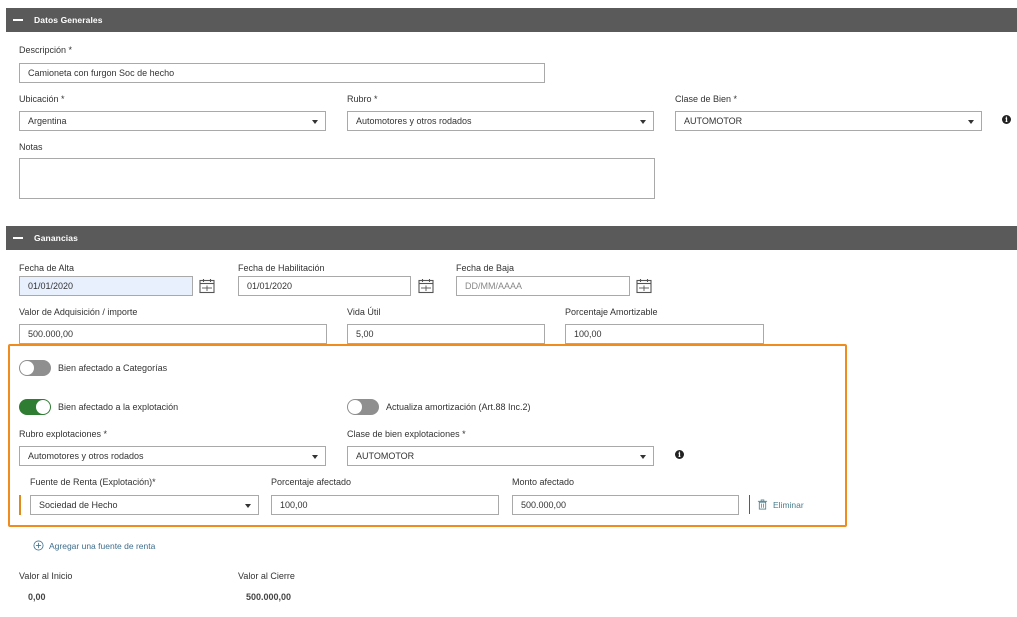  I want to click on notas-textarea, so click(337, 178).